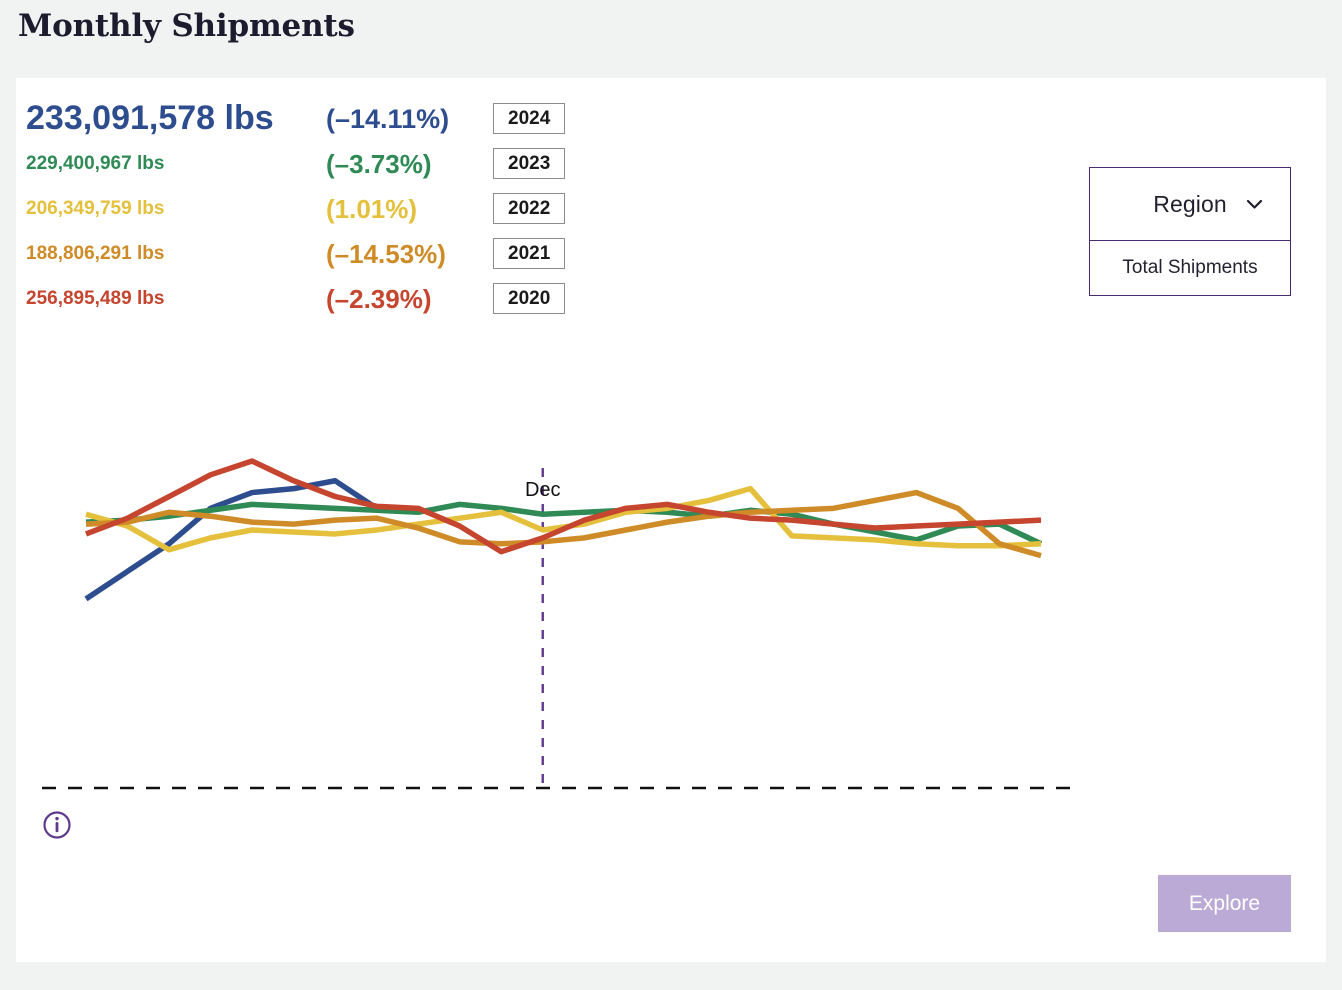 The image size is (1342, 990). What do you see at coordinates (296, 298) in the screenshot?
I see `kpi-row: 256,895,489 lbs (–2.39%) 2020` at bounding box center [296, 298].